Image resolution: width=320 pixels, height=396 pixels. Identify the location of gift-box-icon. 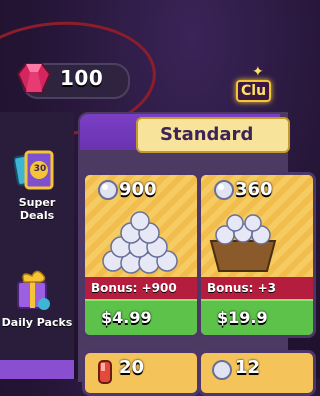
(33, 290).